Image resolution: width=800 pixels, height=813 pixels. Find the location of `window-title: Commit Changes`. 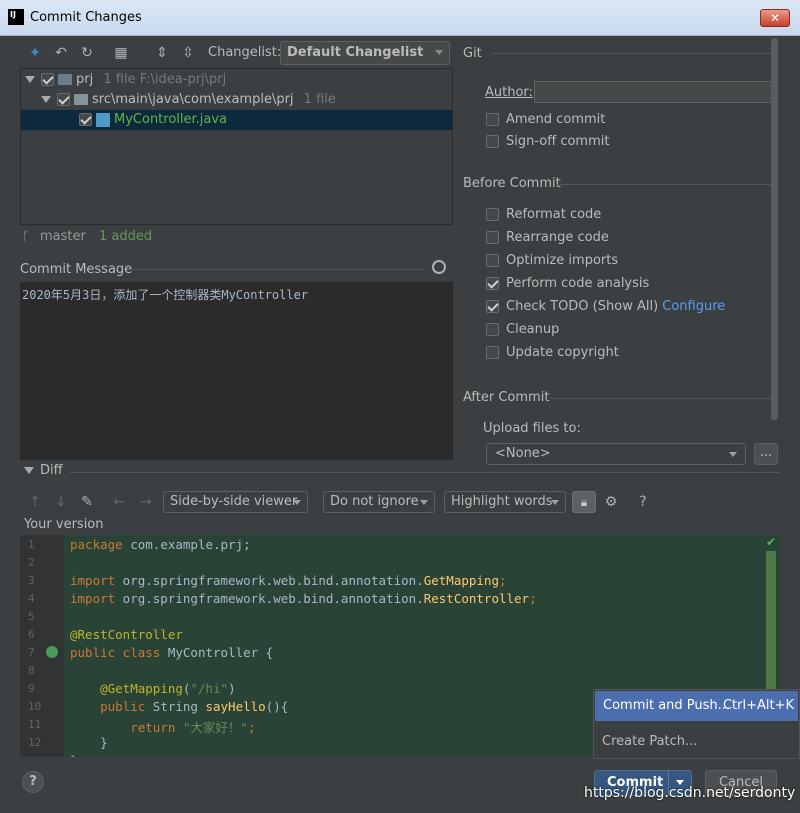

window-title: Commit Changes is located at coordinates (86, 17).